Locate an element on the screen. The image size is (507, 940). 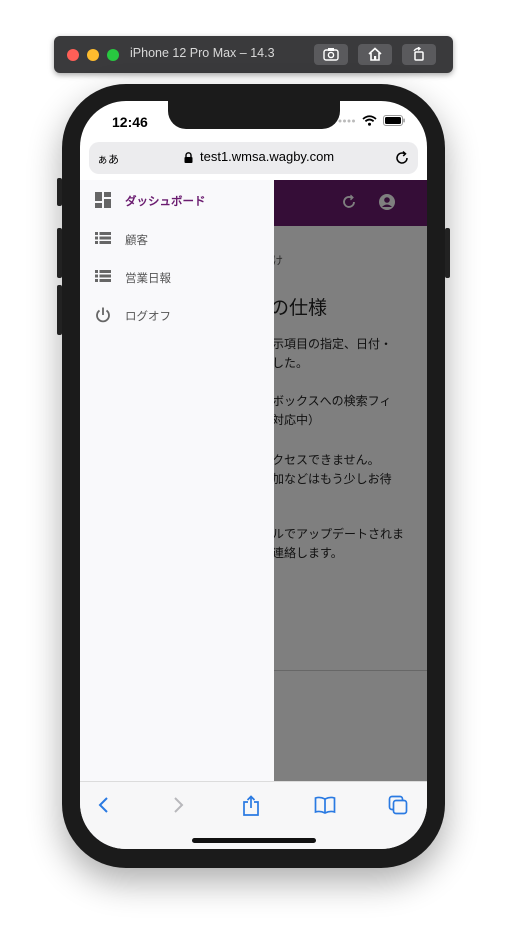
home-icon is located at coordinates (375, 54).